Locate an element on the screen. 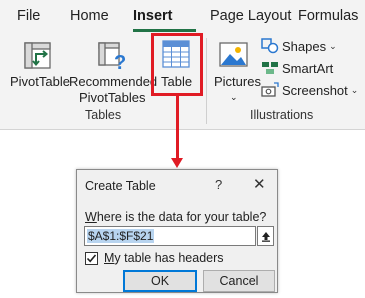  illustrations-group-label: Illustrations is located at coordinates (282, 115).